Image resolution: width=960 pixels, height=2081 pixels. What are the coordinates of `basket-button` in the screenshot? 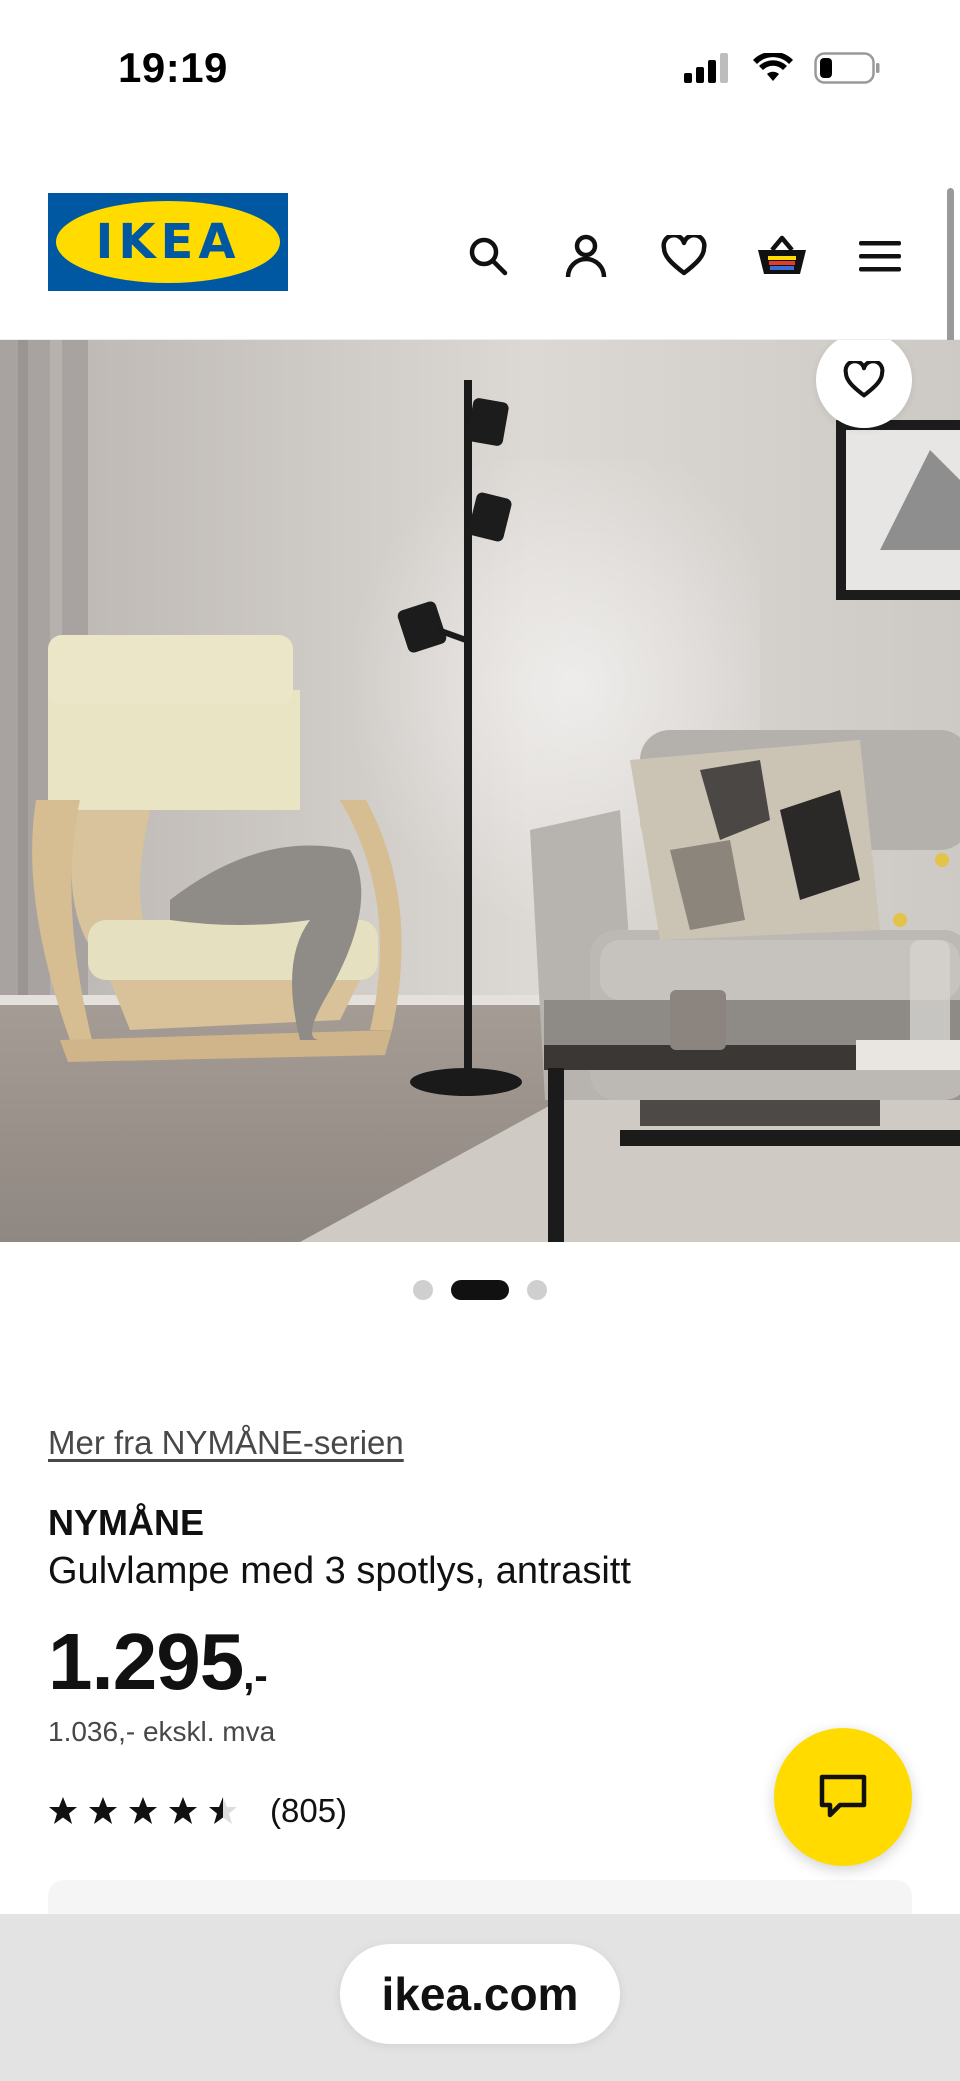 It's located at (782, 256).